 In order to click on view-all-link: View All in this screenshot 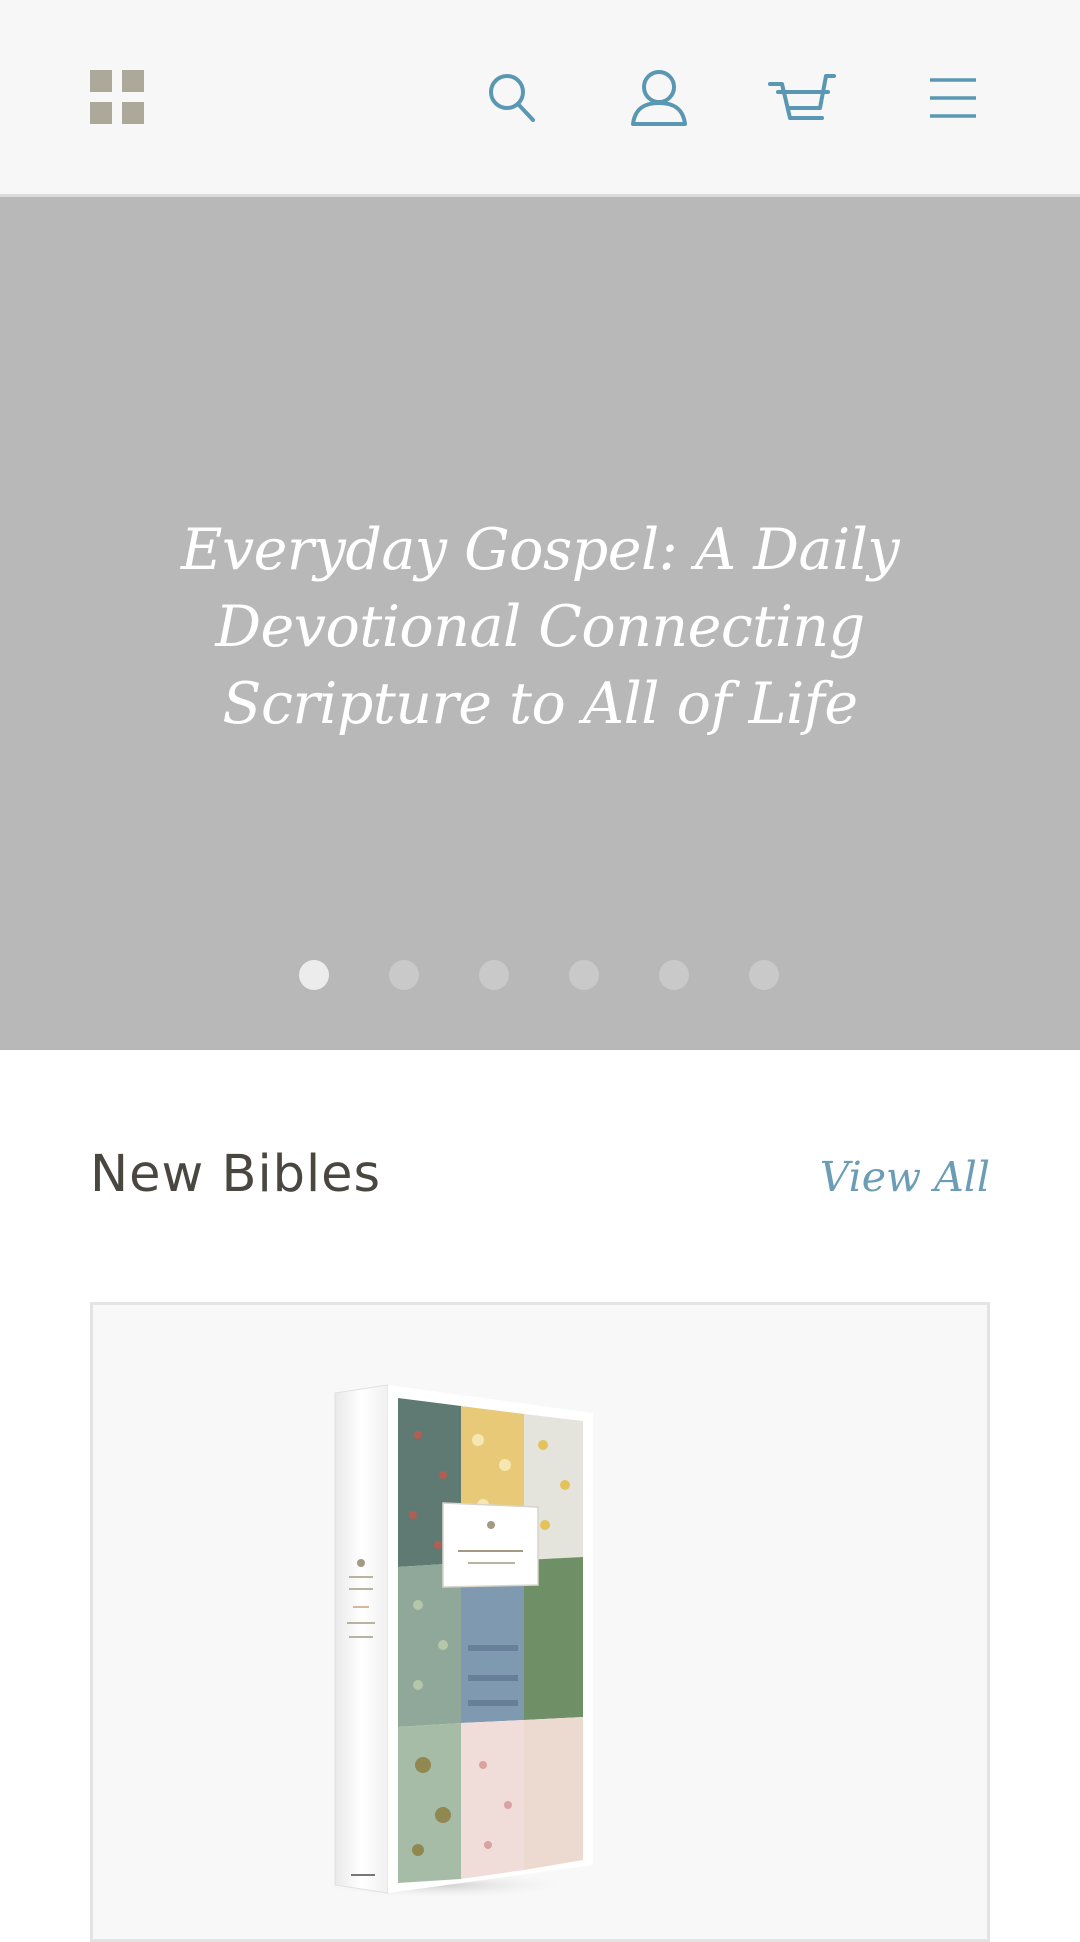, I will do `click(905, 1177)`.